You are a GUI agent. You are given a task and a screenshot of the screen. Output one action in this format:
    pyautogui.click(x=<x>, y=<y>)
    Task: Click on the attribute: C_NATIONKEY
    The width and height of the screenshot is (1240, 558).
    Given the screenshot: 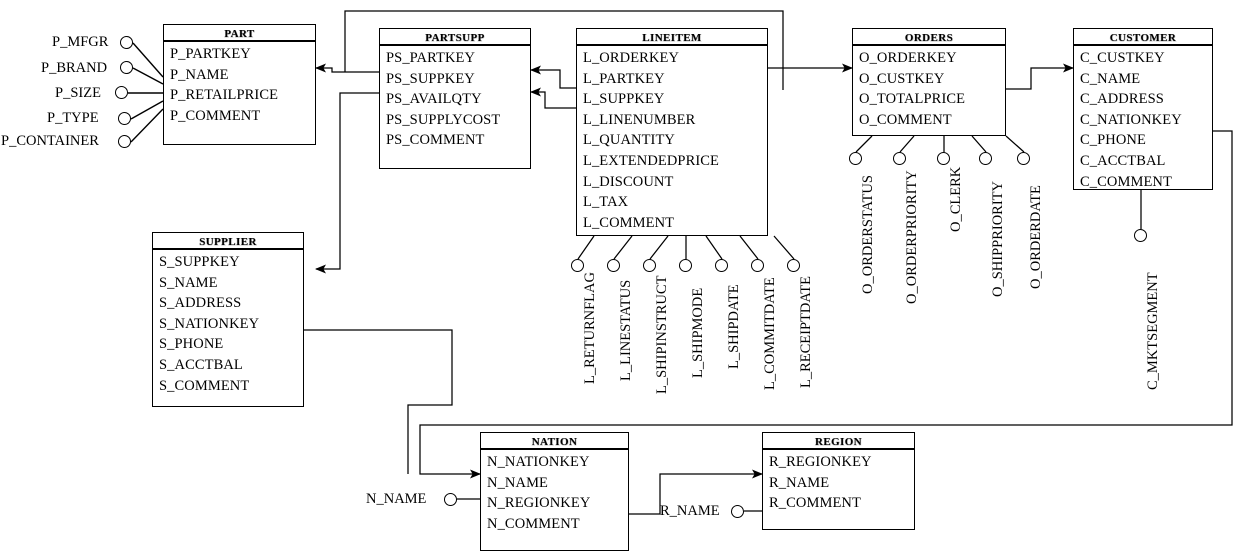 What is the action you would take?
    pyautogui.click(x=1131, y=119)
    